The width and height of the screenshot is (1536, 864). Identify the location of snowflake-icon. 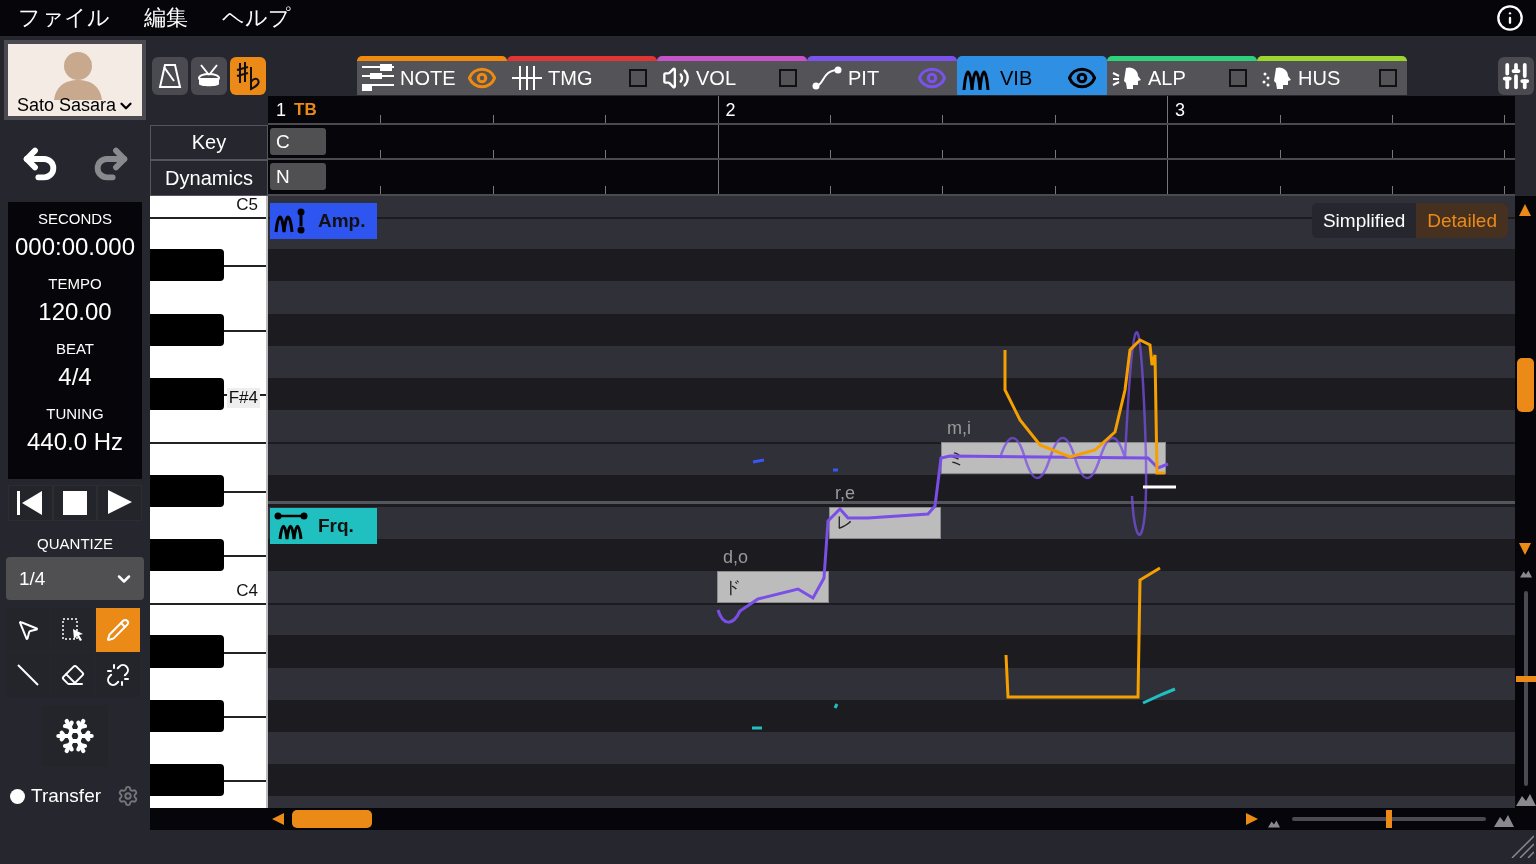
(75, 736).